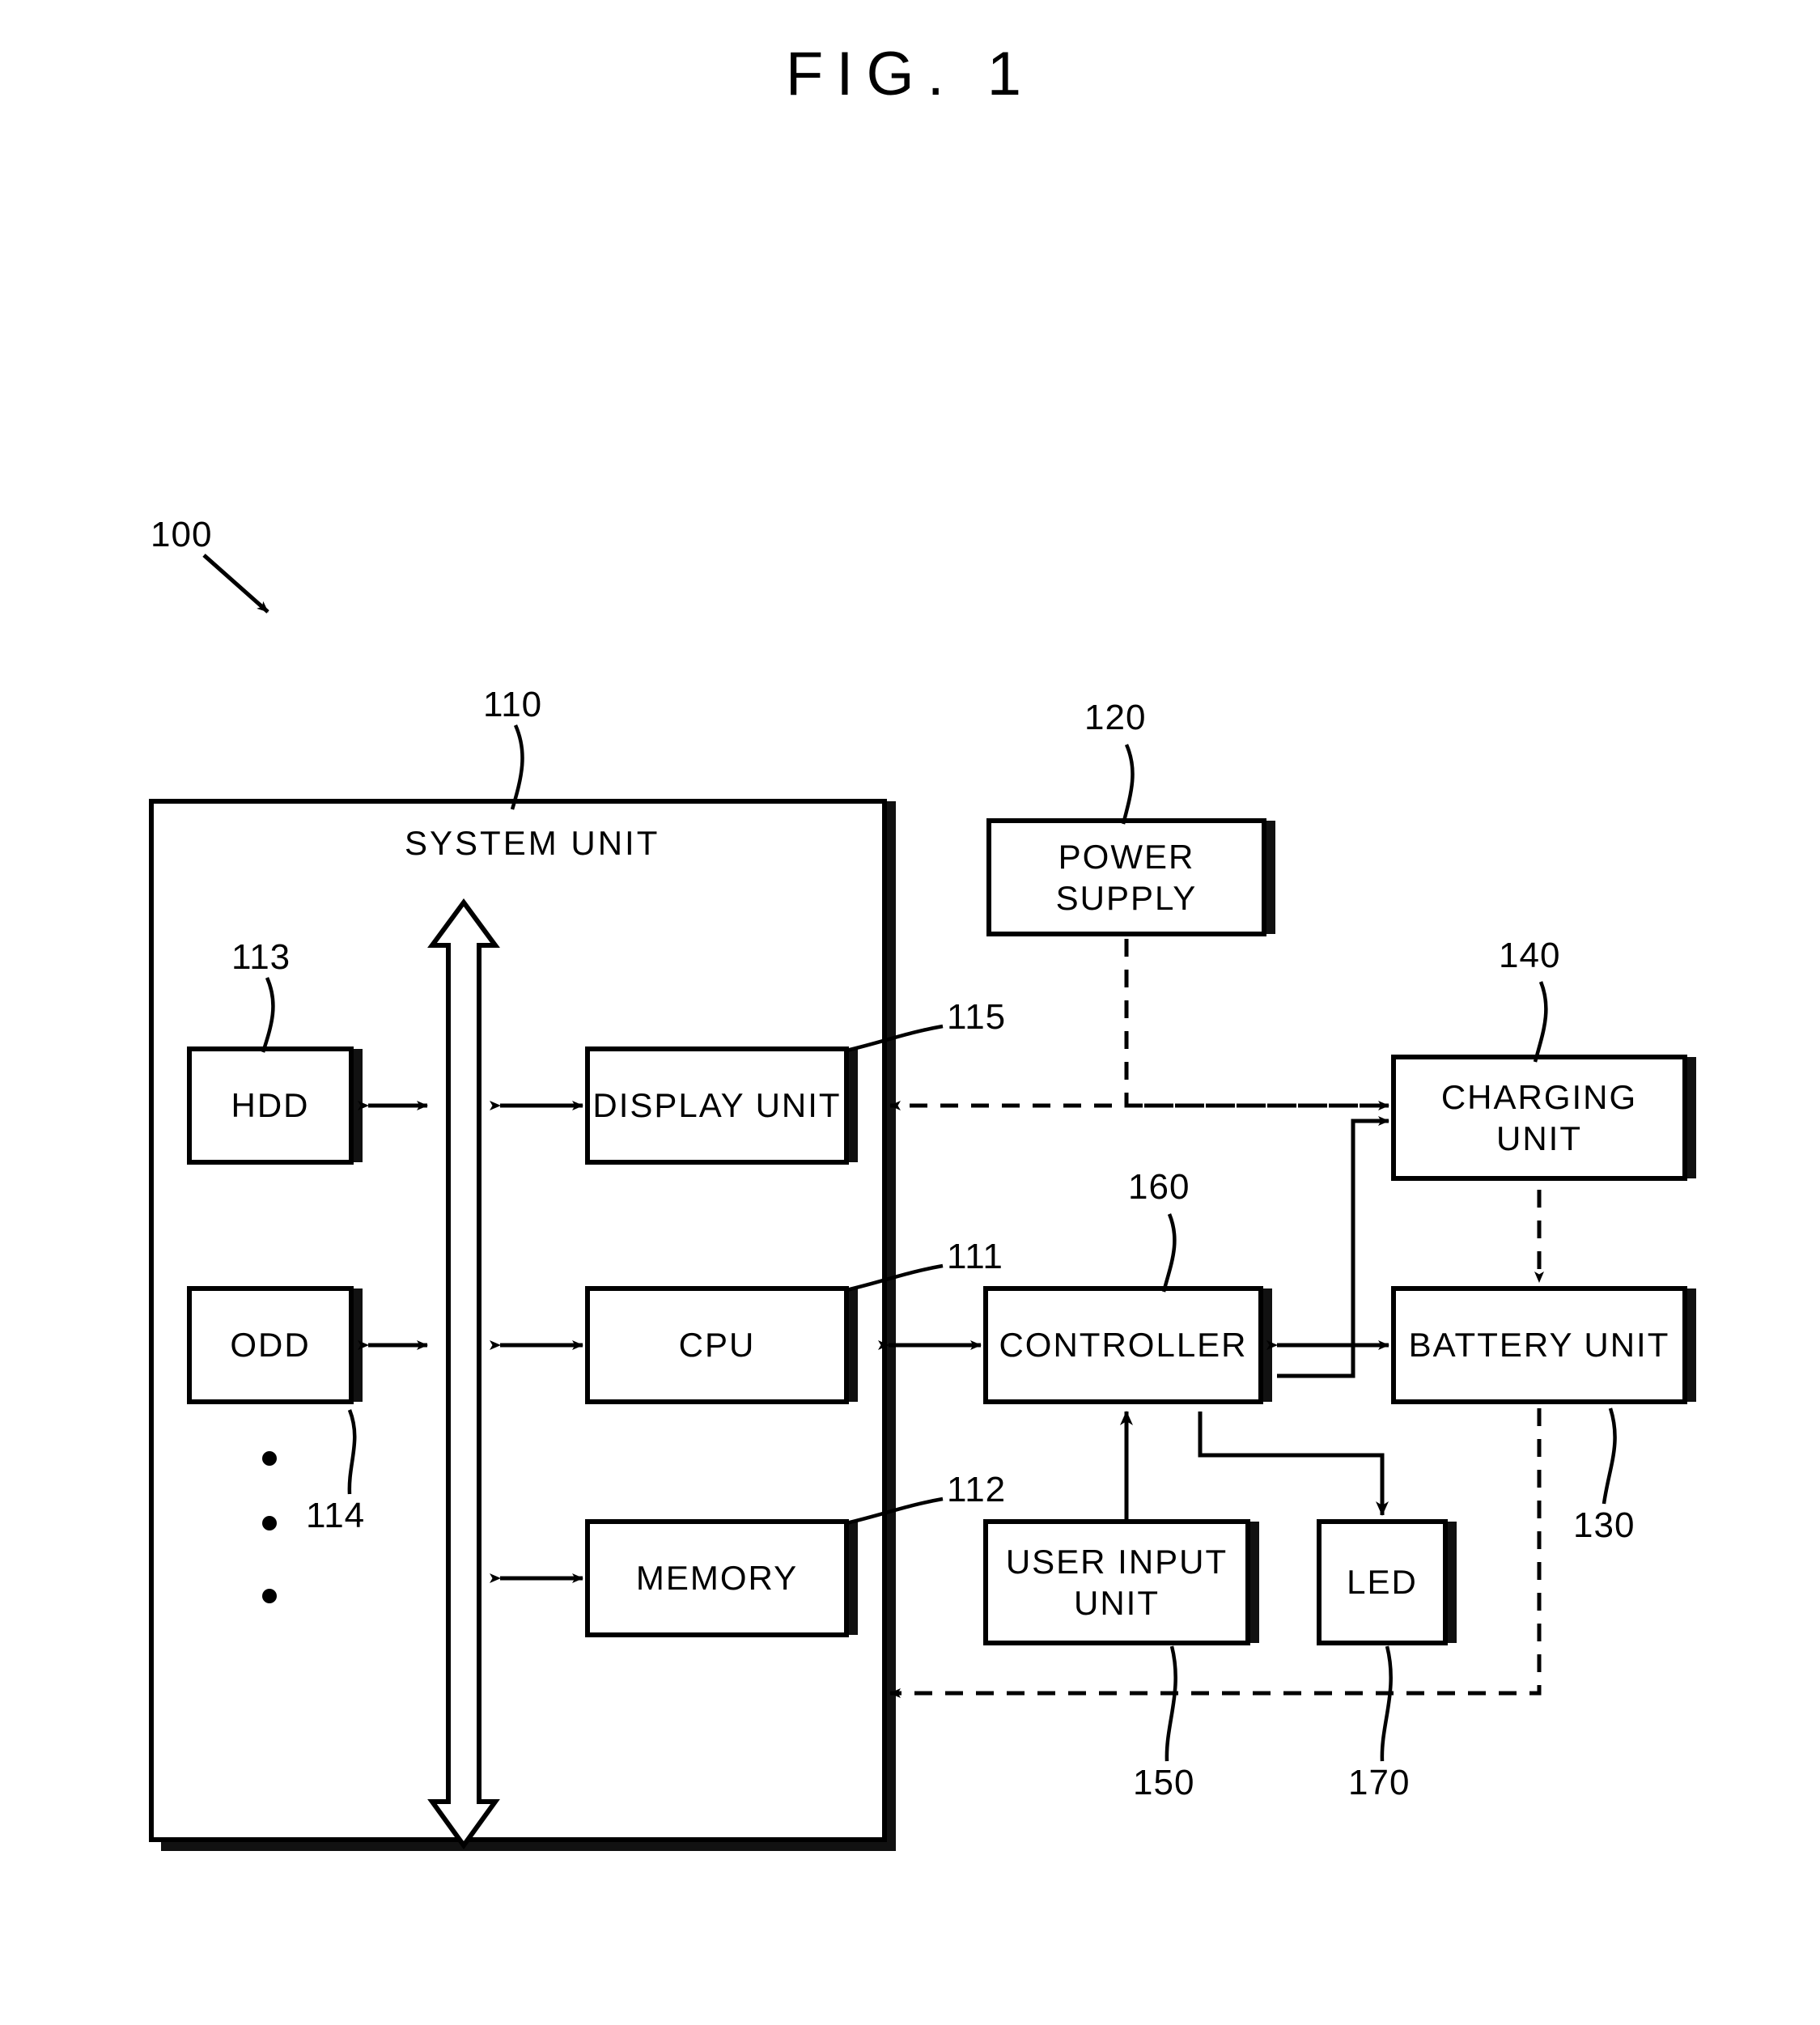 The image size is (1820, 2025). What do you see at coordinates (464, 1374) in the screenshot?
I see `system-bus-arrow` at bounding box center [464, 1374].